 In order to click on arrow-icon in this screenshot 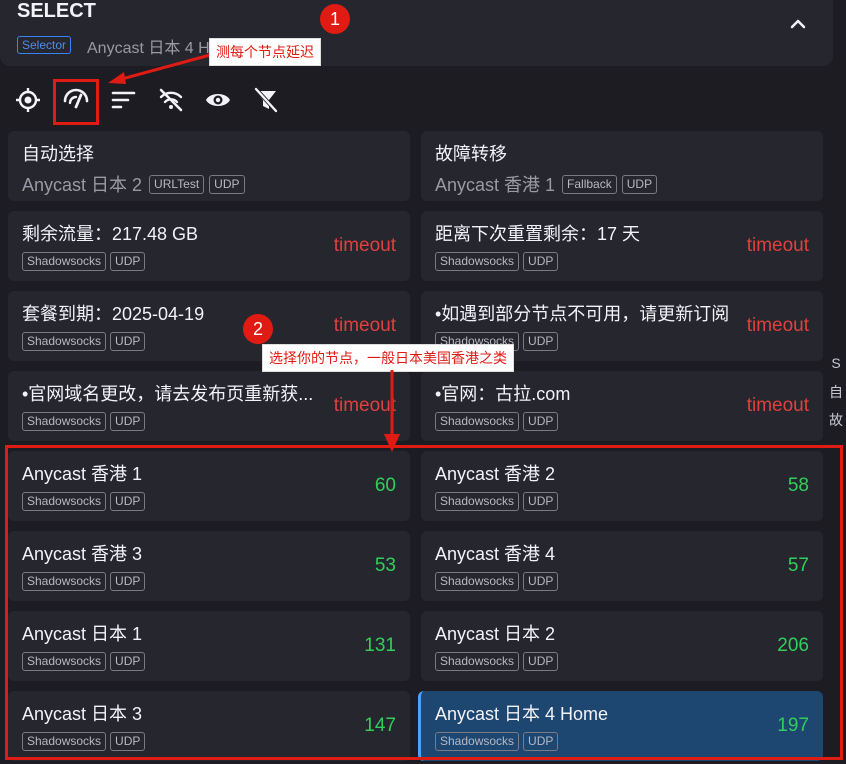, I will do `click(159, 68)`.